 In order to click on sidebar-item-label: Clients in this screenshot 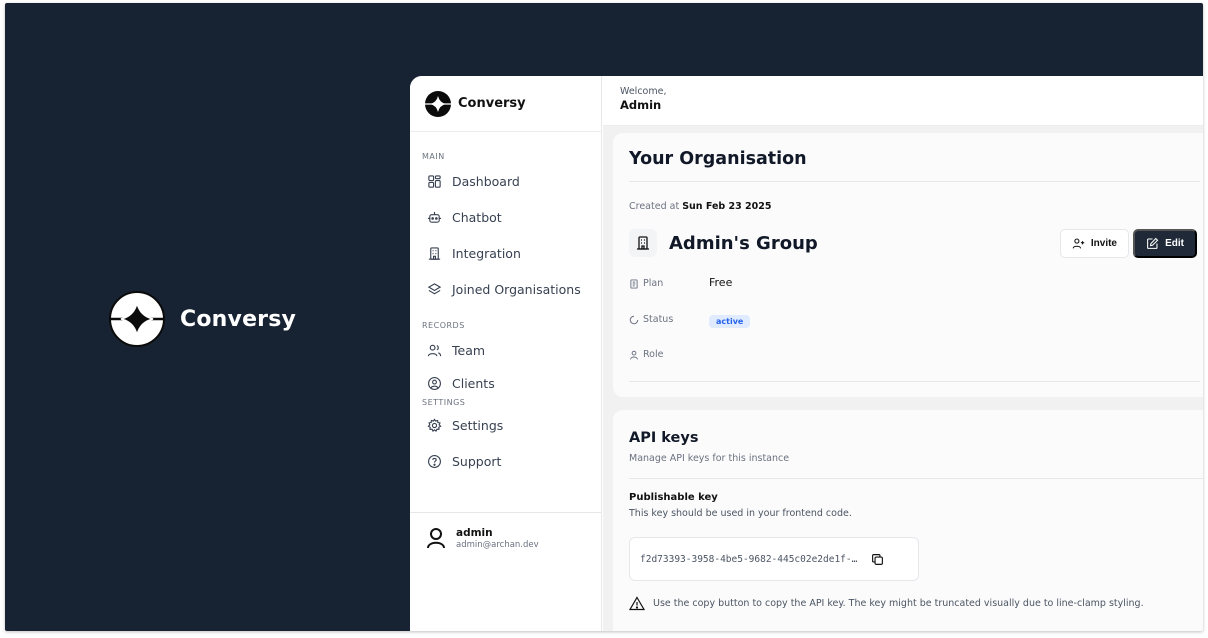, I will do `click(473, 383)`.